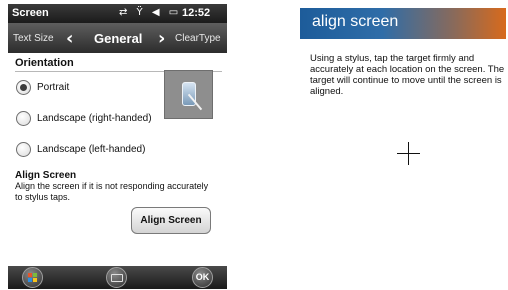 The image size is (508, 290). What do you see at coordinates (161, 38) in the screenshot?
I see `chevron-right-icon: ›` at bounding box center [161, 38].